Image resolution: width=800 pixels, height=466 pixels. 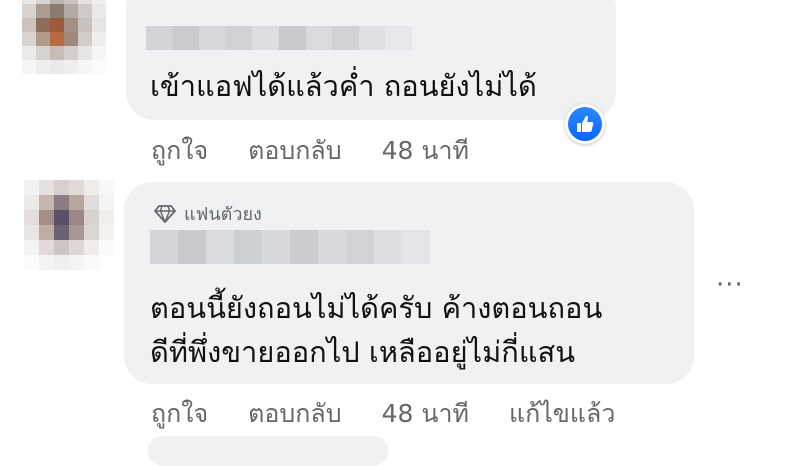 What do you see at coordinates (376, 308) in the screenshot?
I see `comment-text-line: ตอนนี้ยังถอนไม่ได้ครับ ค้างตอนถอน` at bounding box center [376, 308].